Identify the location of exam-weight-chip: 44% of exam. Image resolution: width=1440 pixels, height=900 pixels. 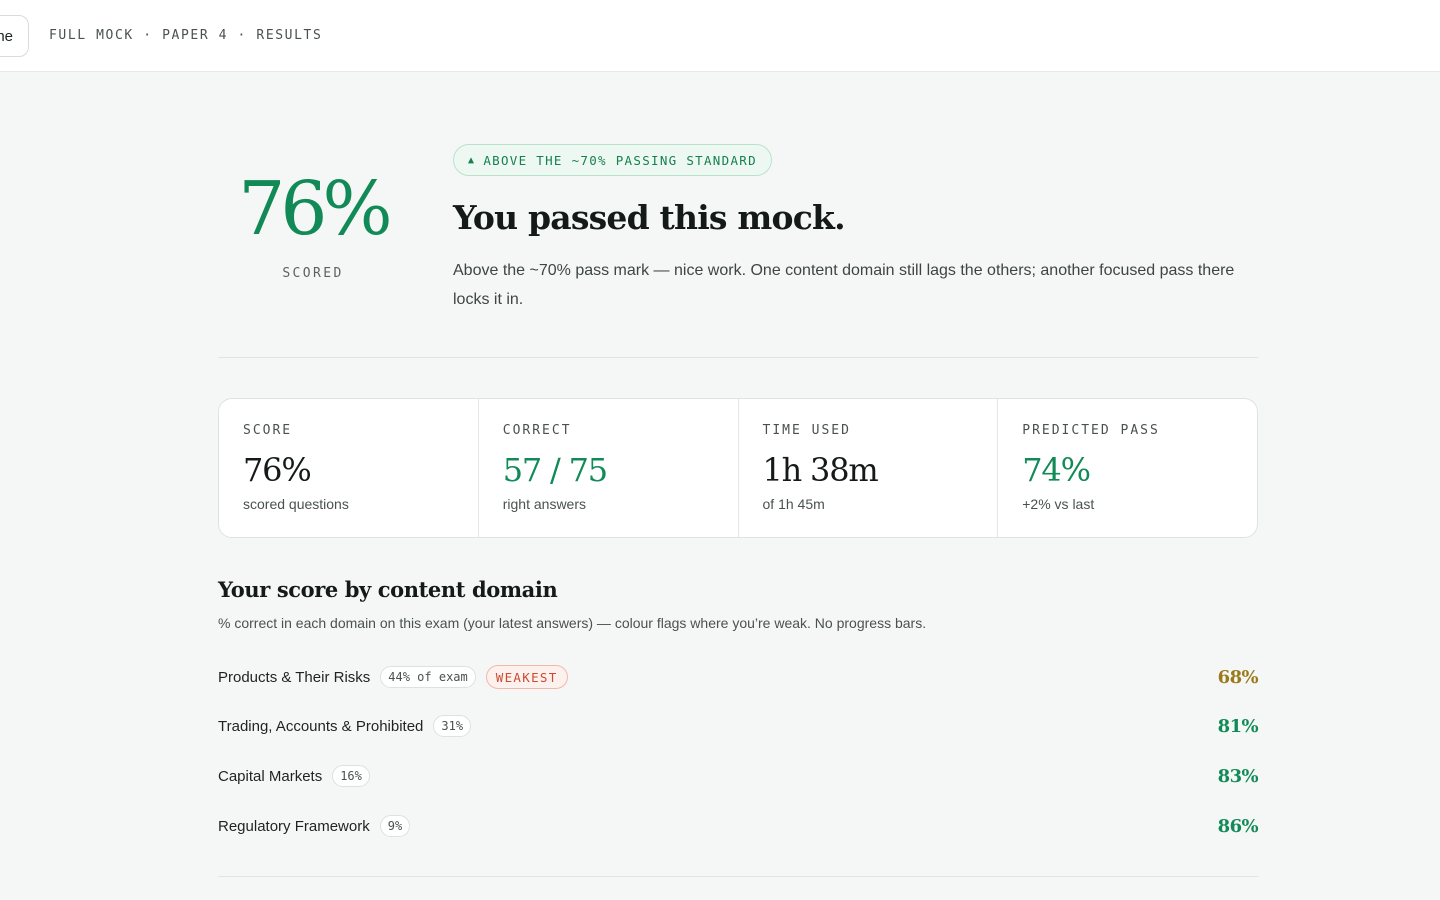
(428, 677).